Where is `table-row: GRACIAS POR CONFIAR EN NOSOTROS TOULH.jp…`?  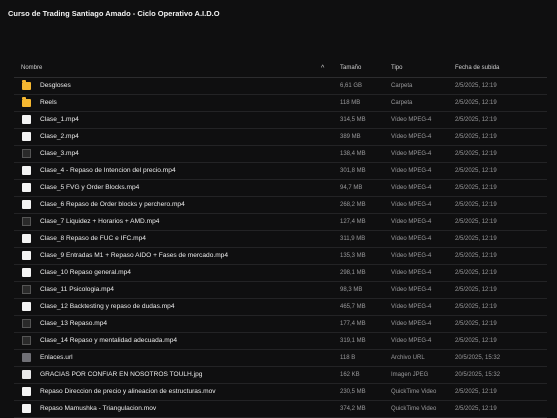
table-row: GRACIAS POR CONFIAR EN NOSOTROS TOULH.jp… is located at coordinates (280, 375).